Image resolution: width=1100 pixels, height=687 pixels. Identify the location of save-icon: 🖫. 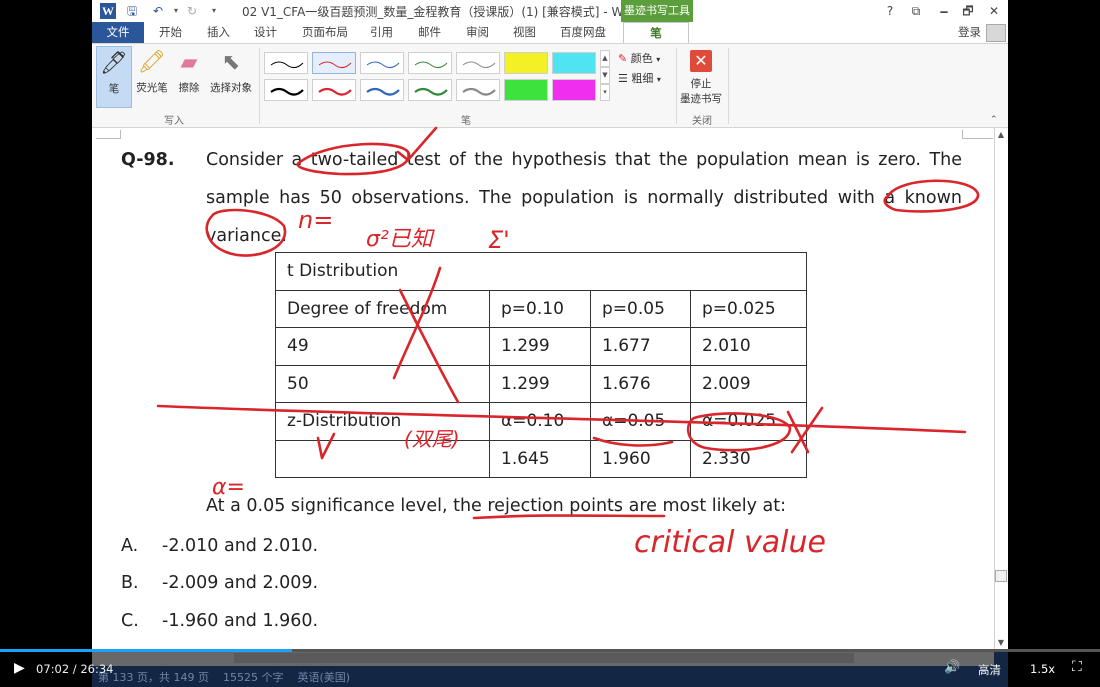
(132, 11).